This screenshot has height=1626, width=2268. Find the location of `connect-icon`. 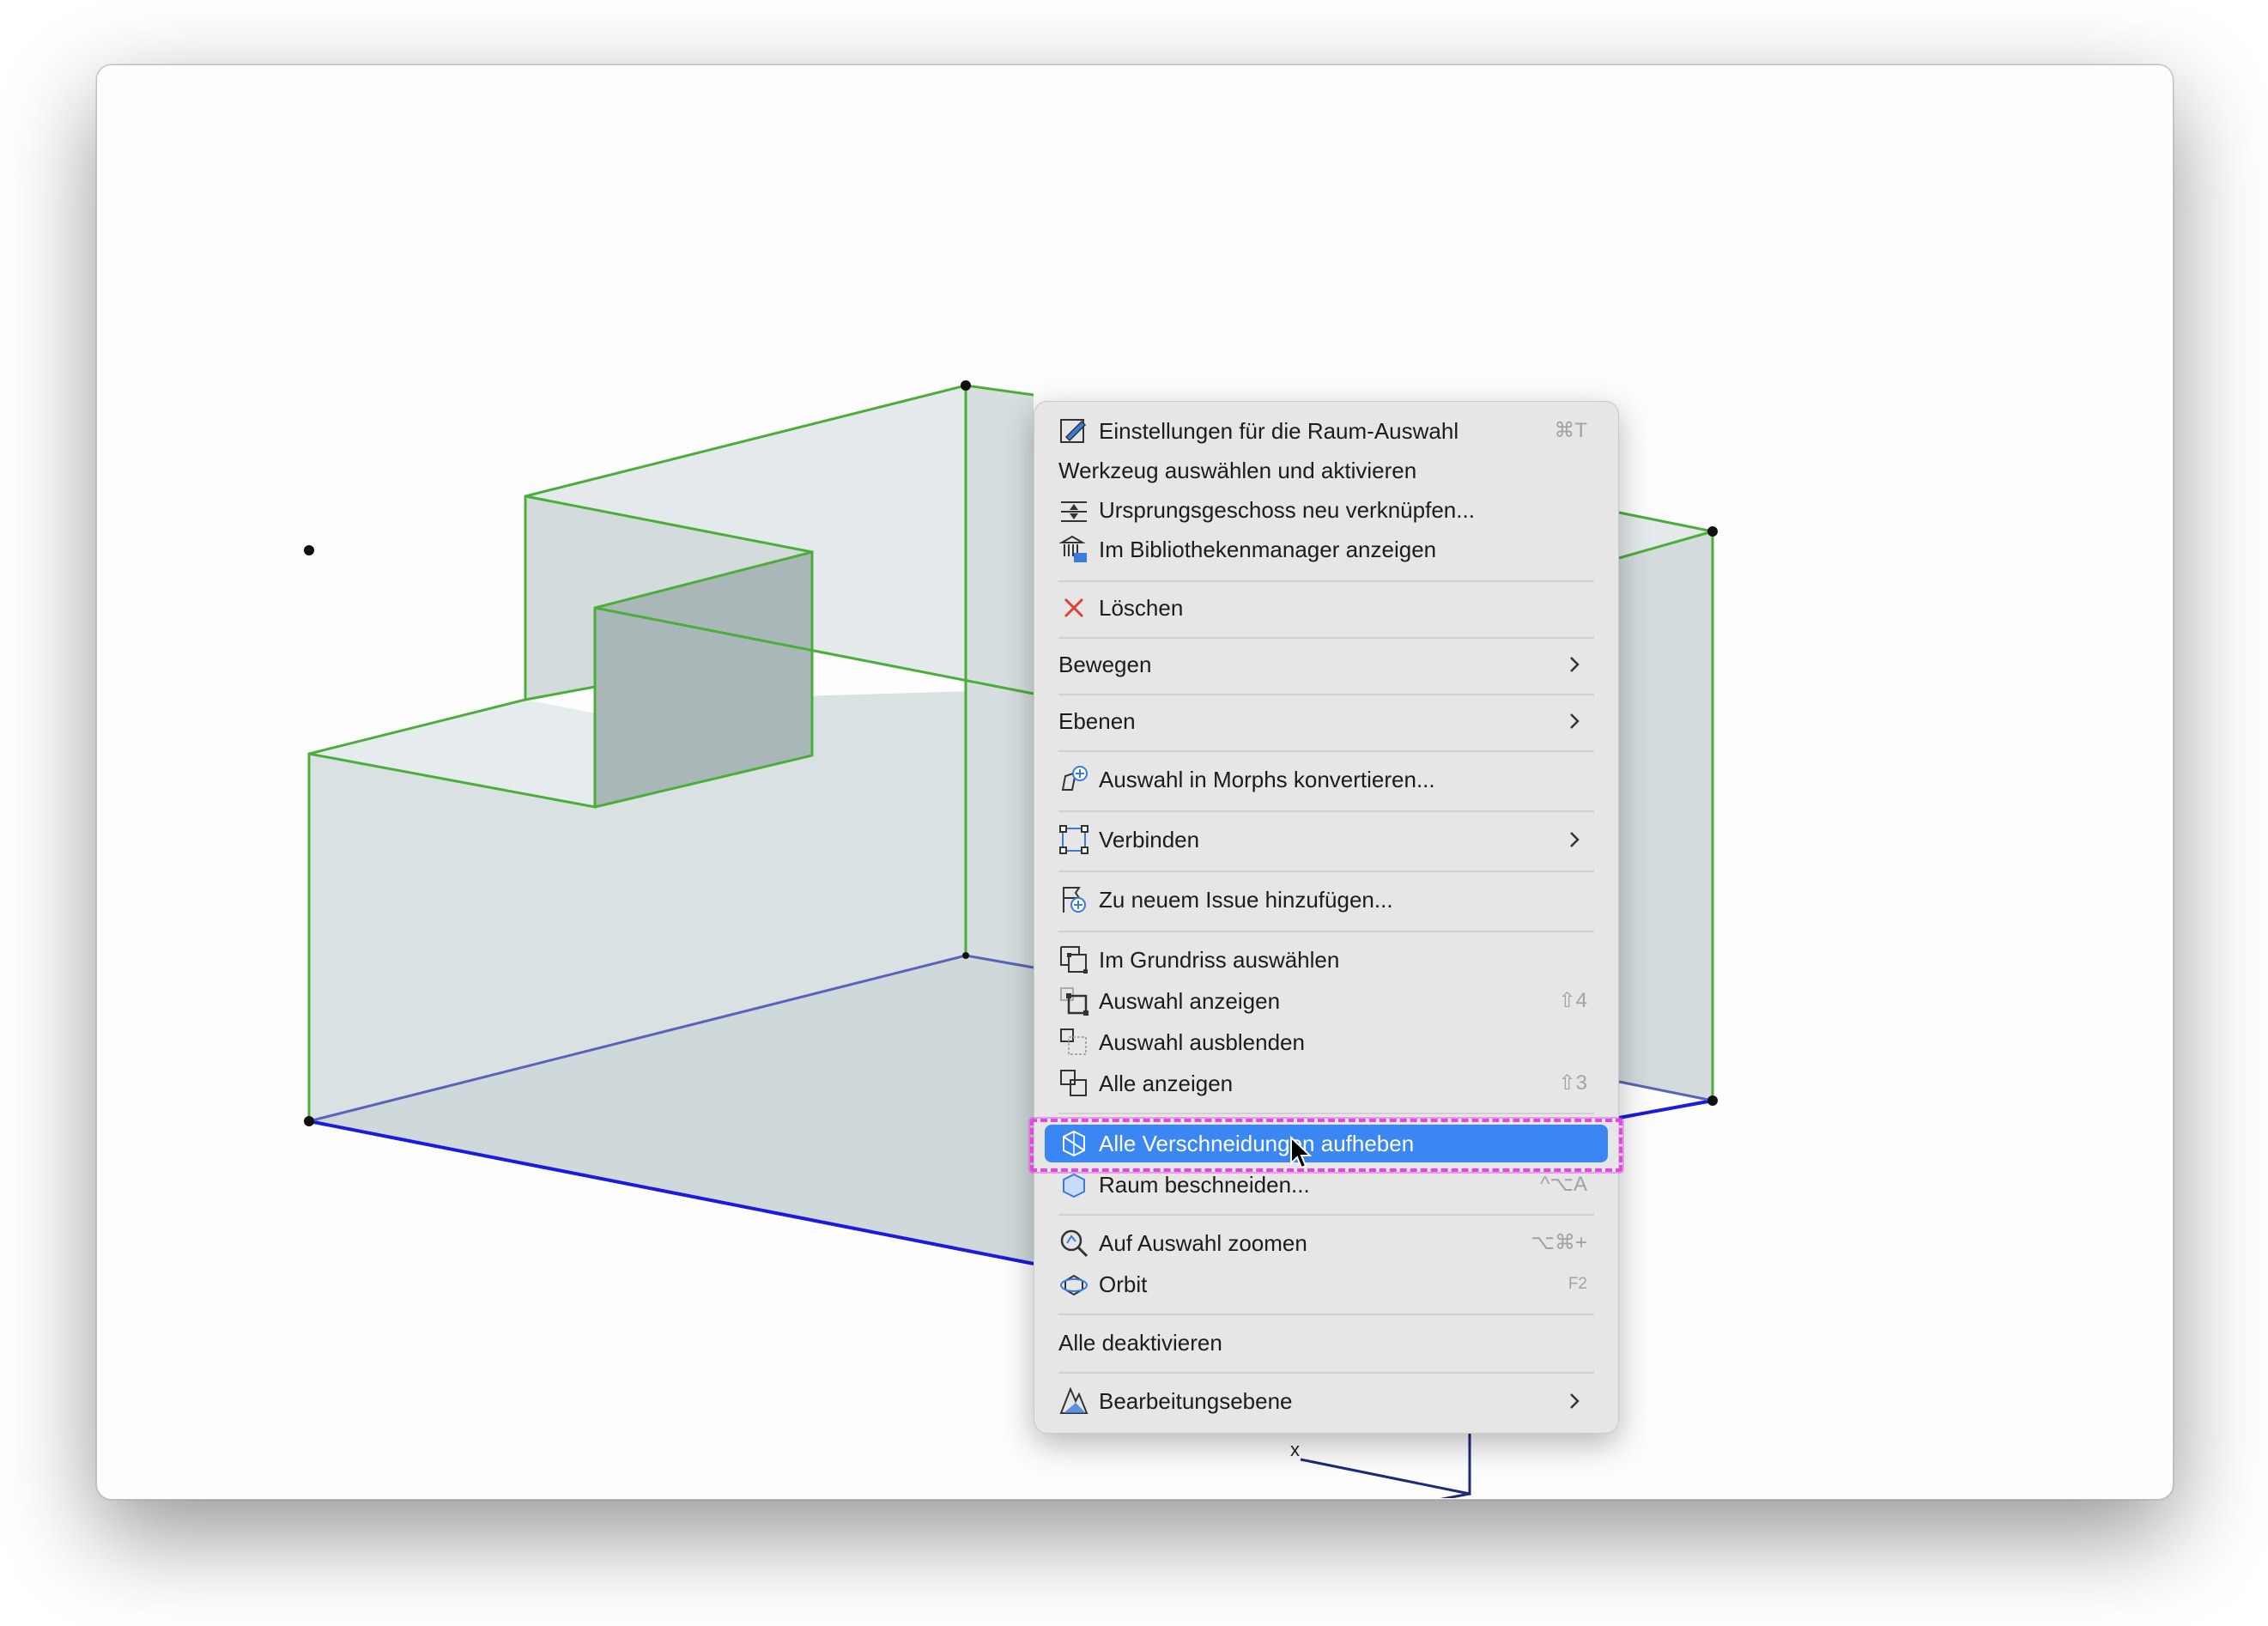

connect-icon is located at coordinates (1073, 839).